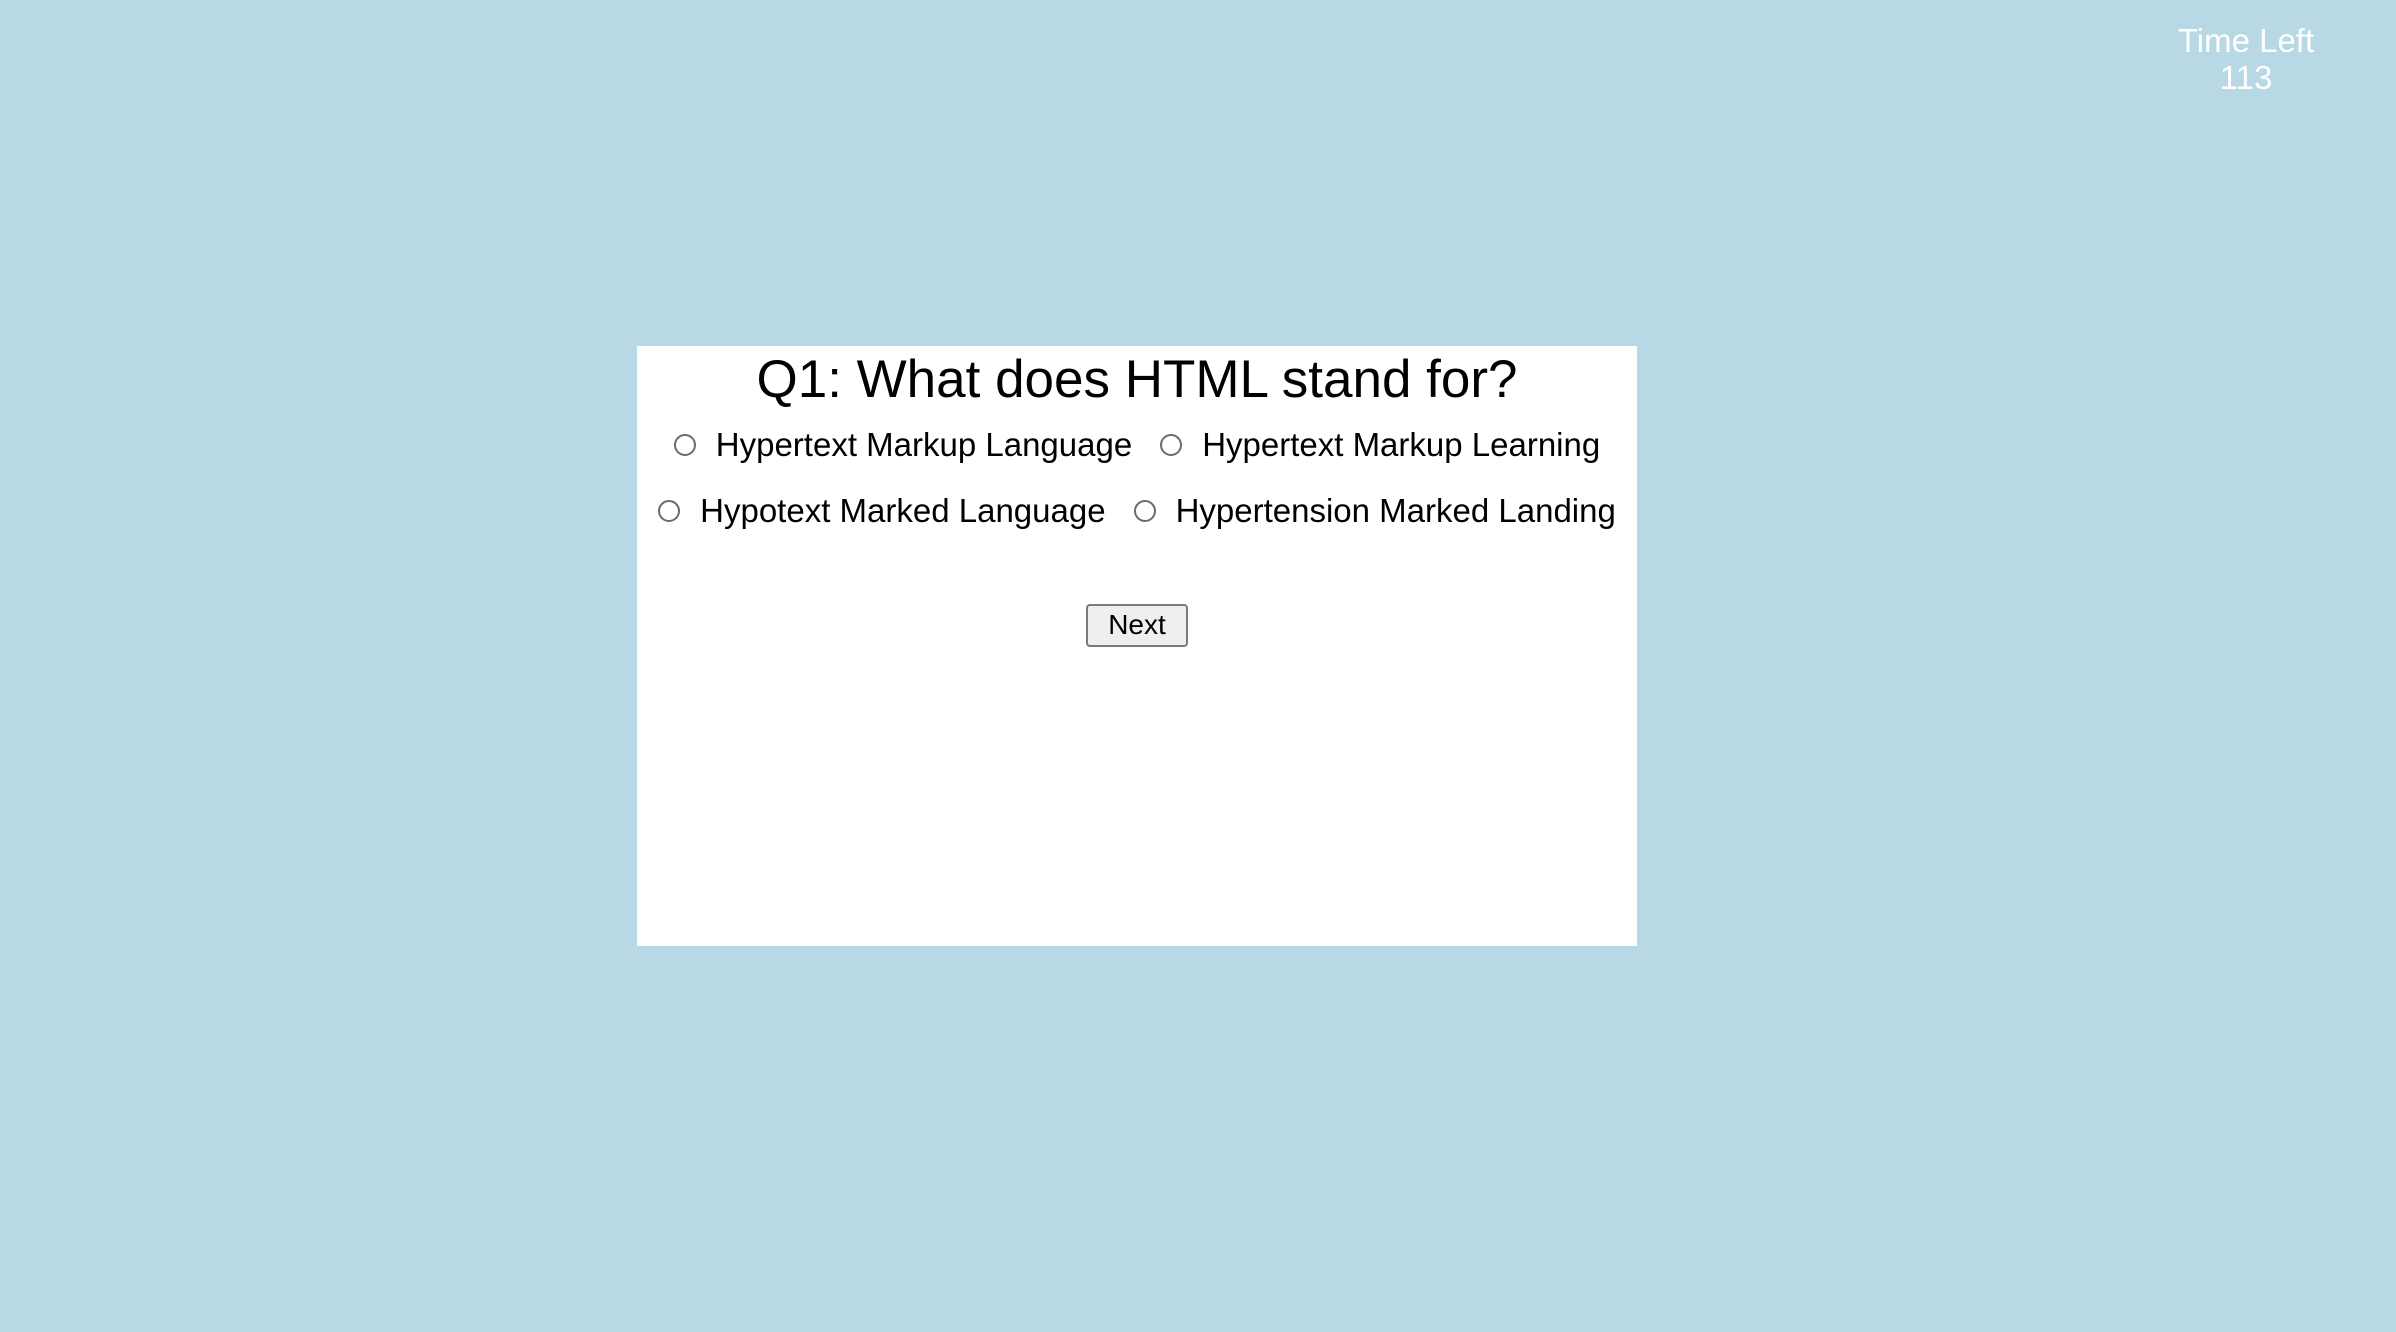 The image size is (2396, 1332). What do you see at coordinates (902, 511) in the screenshot?
I see `option-3-label: Hypotext Marked Language` at bounding box center [902, 511].